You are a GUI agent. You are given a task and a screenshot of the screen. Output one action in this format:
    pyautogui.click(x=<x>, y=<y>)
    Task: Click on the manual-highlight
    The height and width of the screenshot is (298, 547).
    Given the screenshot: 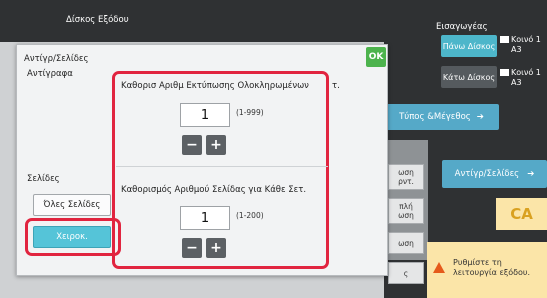 What is the action you would take?
    pyautogui.click(x=73, y=237)
    